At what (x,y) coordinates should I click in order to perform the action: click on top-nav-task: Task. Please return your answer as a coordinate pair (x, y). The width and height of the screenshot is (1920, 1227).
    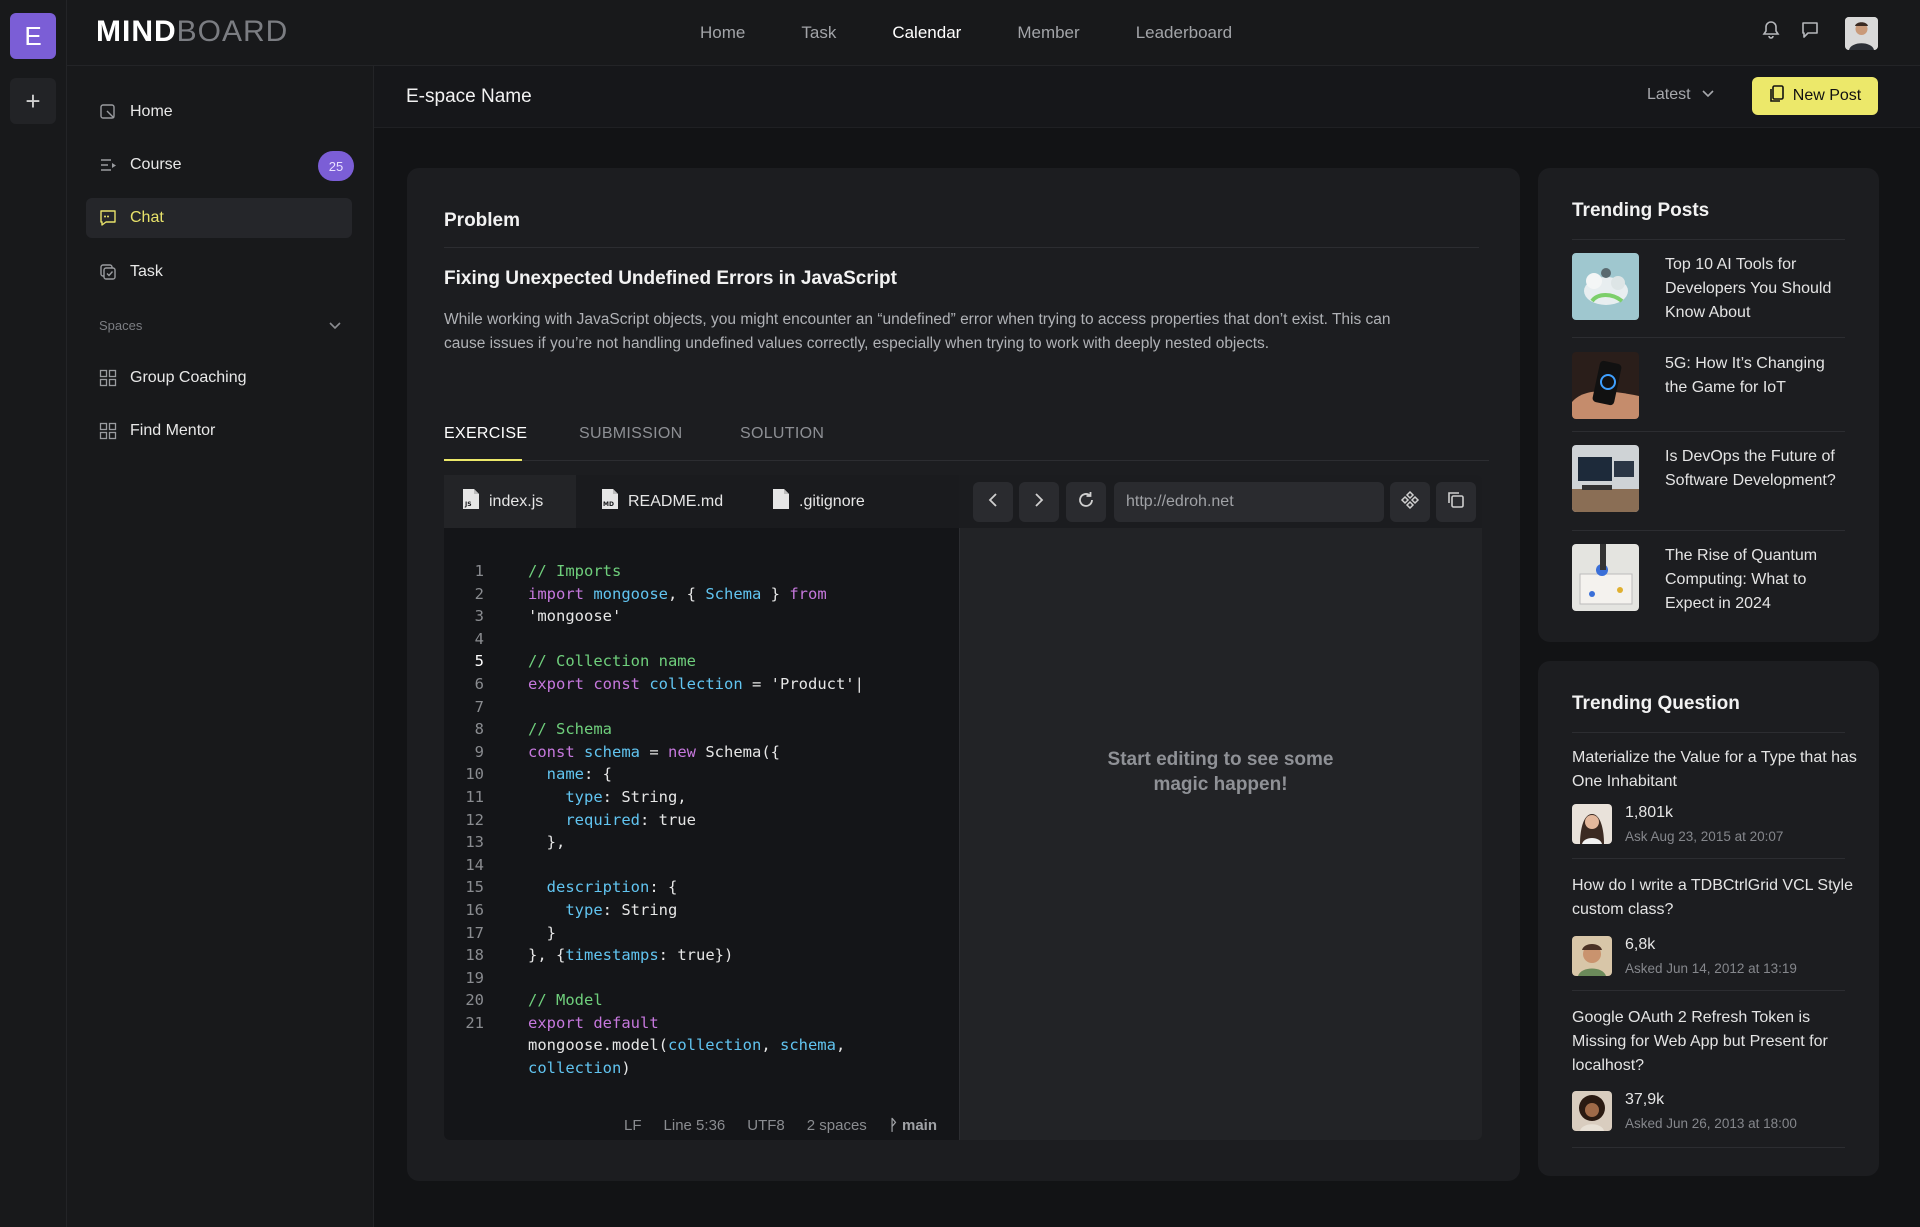
    Looking at the image, I should click on (818, 33).